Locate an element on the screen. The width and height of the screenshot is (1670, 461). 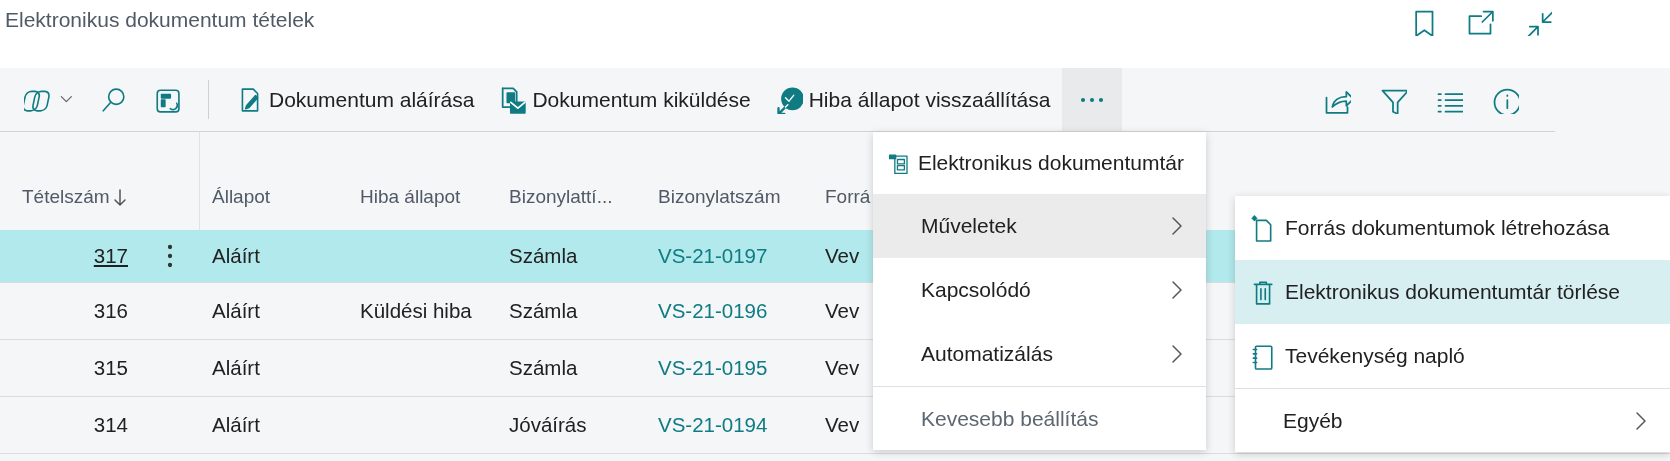
table-cell-text: Küldési hiba is located at coordinates (415, 311).